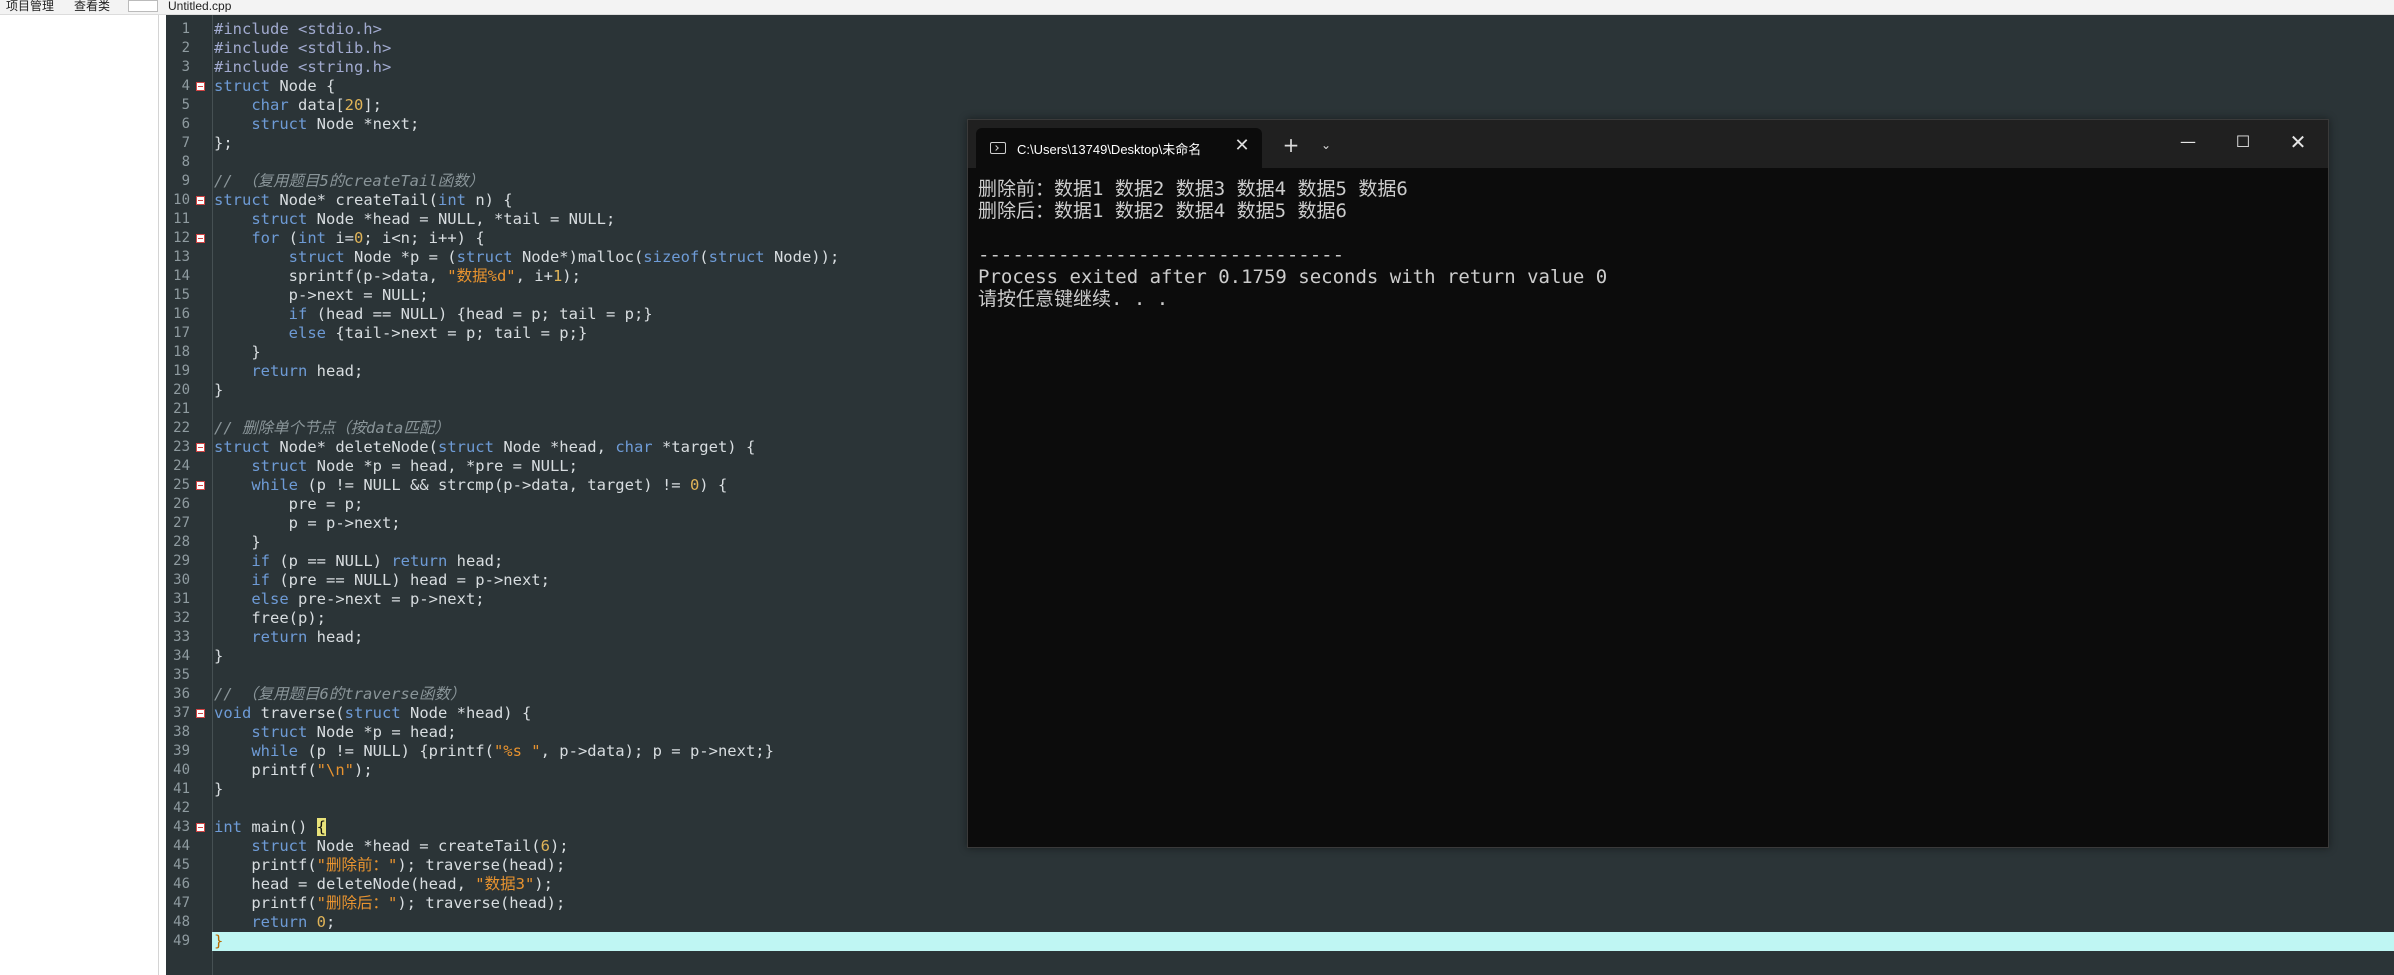 This screenshot has width=2394, height=975. Describe the element at coordinates (181, 770) in the screenshot. I see `line-number: 40` at that location.